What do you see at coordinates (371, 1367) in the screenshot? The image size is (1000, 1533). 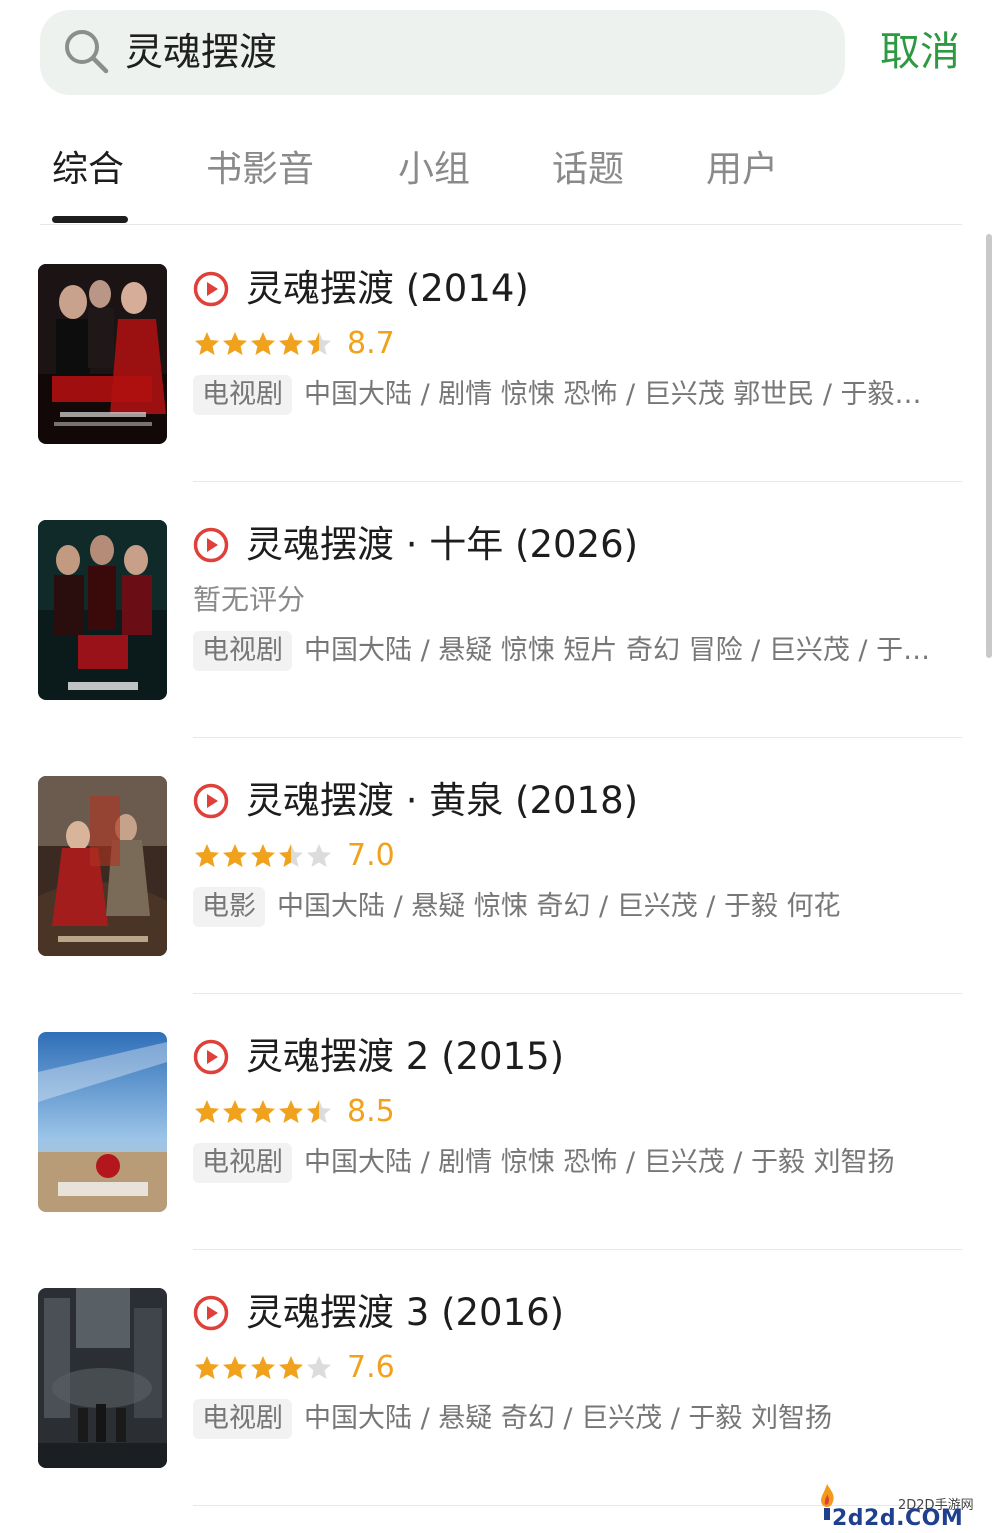 I see `rating-score: 7.6` at bounding box center [371, 1367].